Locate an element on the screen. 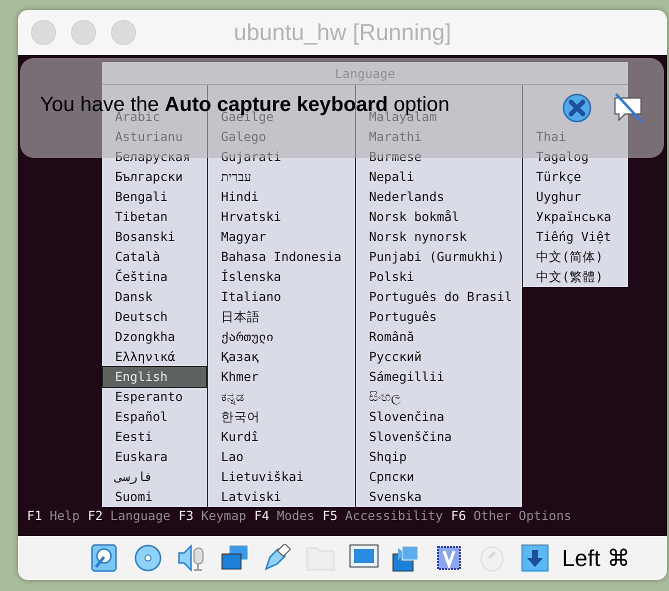  function-key-hint: F5 Accessibility is located at coordinates (382, 516).